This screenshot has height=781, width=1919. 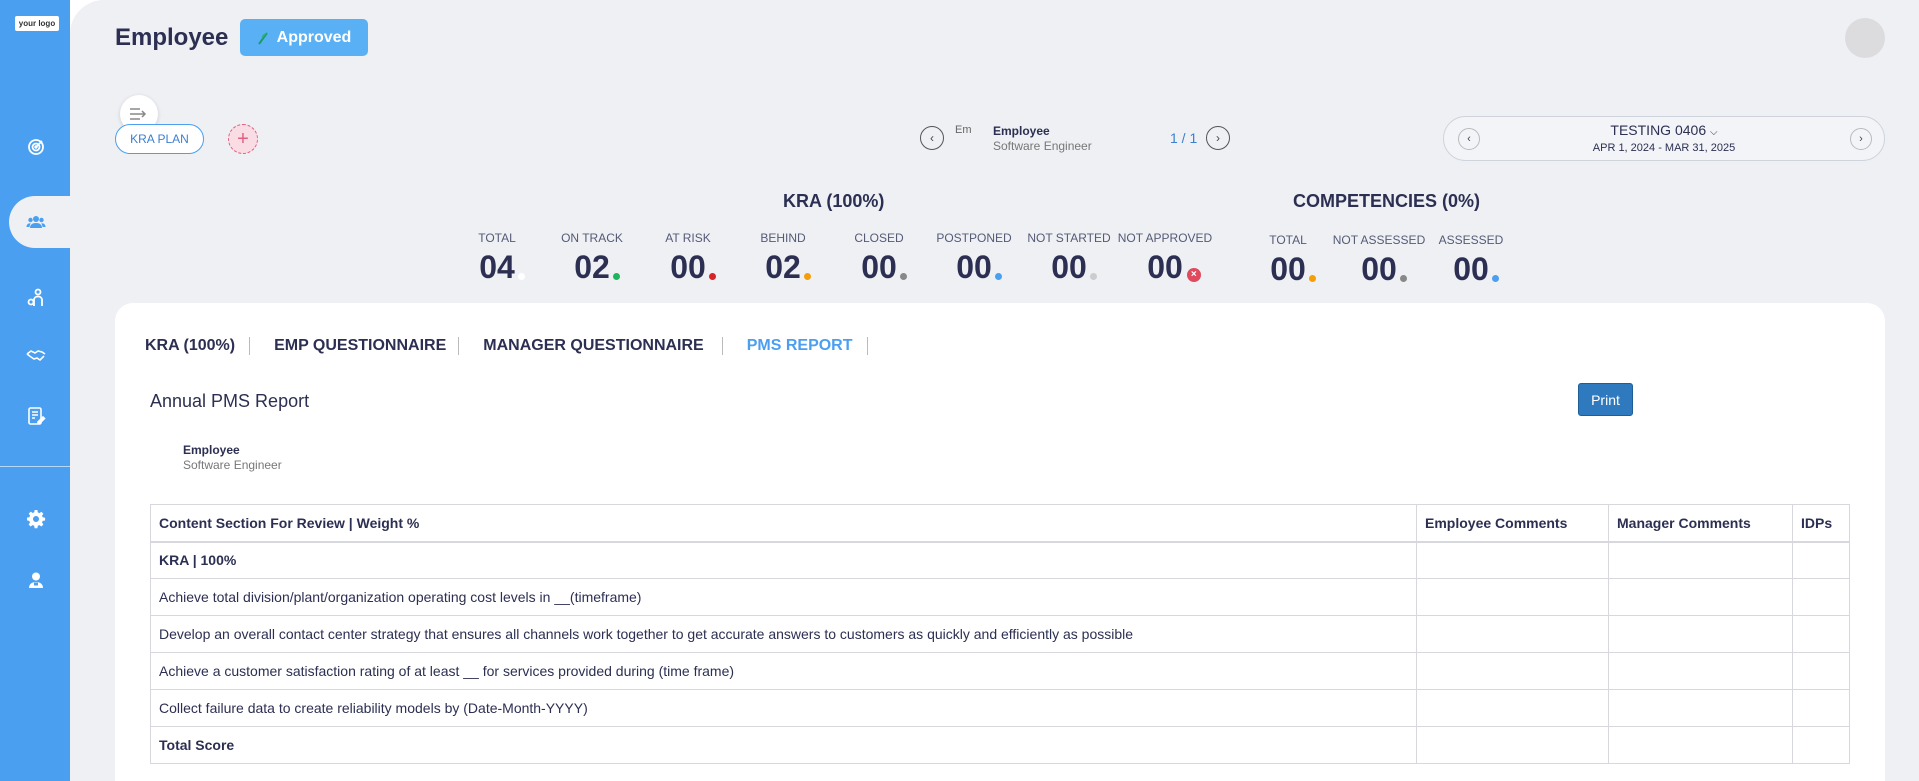 What do you see at coordinates (1664, 148) in the screenshot?
I see `period-dates: APR 1, 2024 - MAR 31, 2025` at bounding box center [1664, 148].